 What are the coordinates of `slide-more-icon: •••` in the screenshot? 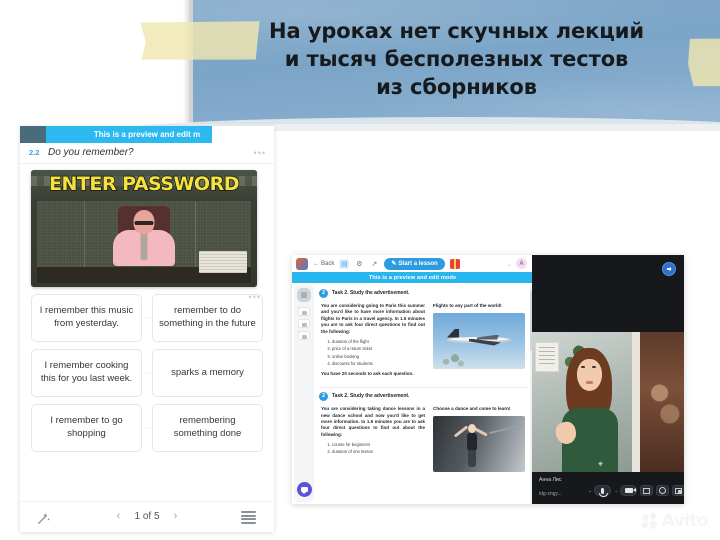 It's located at (260, 153).